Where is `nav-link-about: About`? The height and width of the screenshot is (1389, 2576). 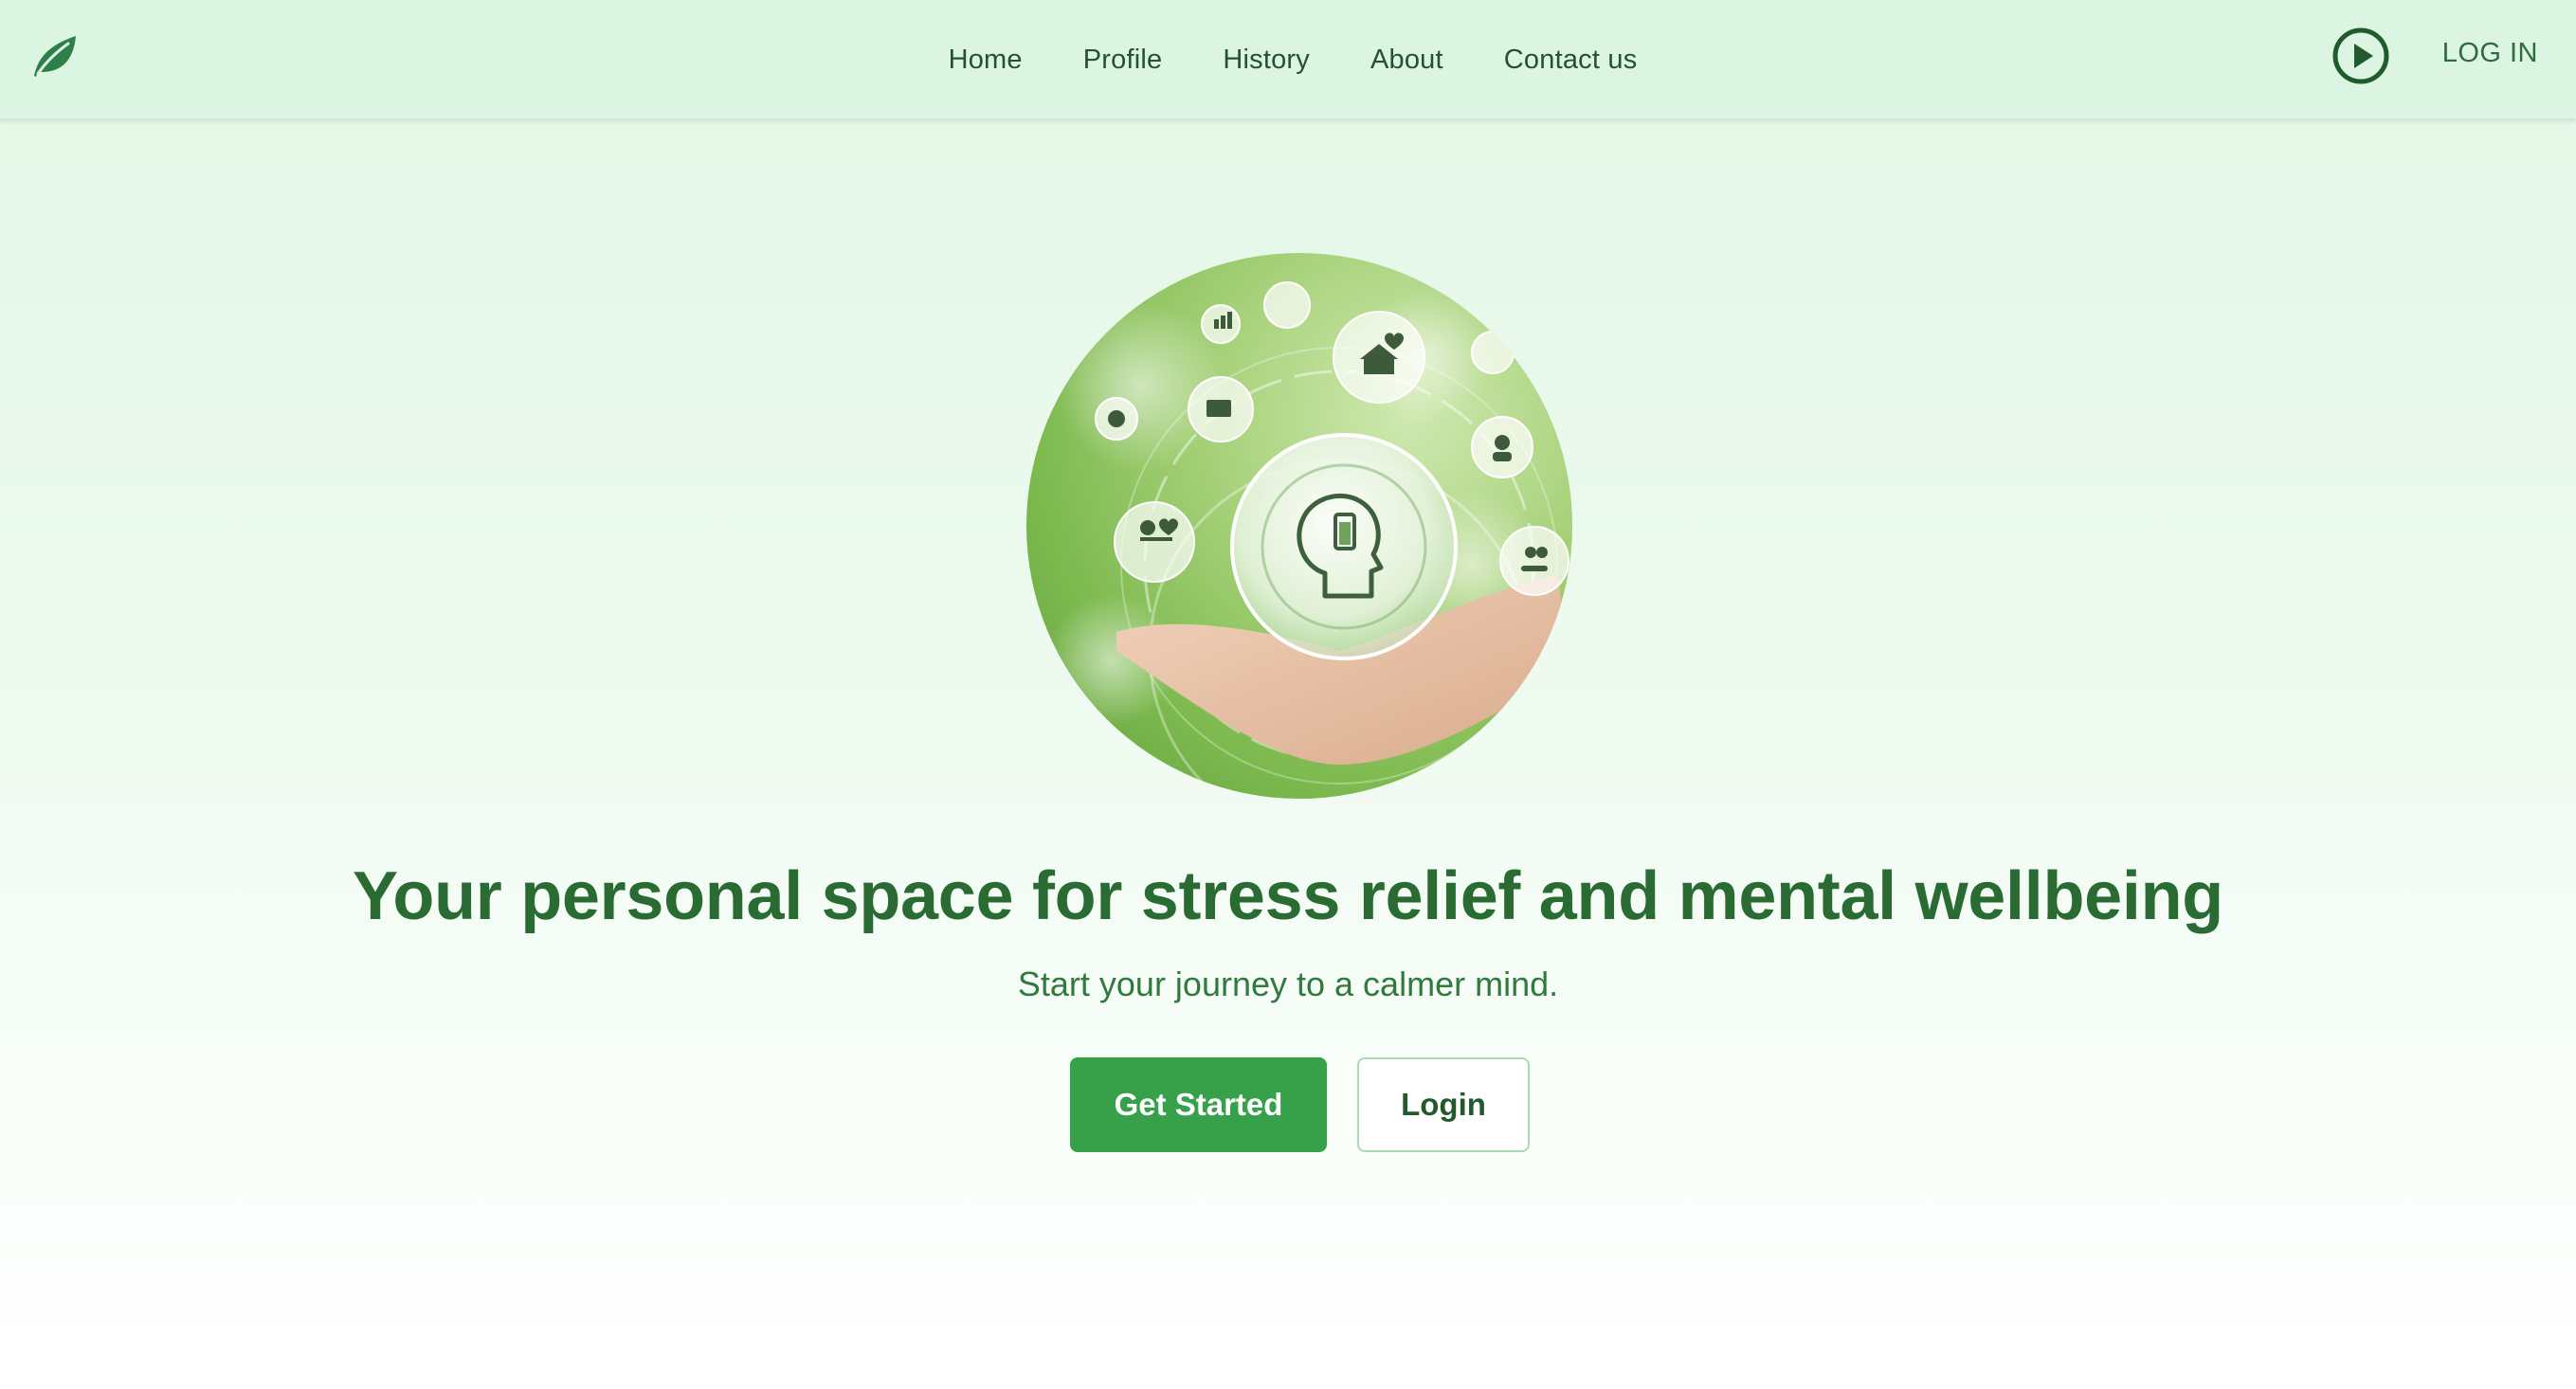 nav-link-about: About is located at coordinates (1406, 60).